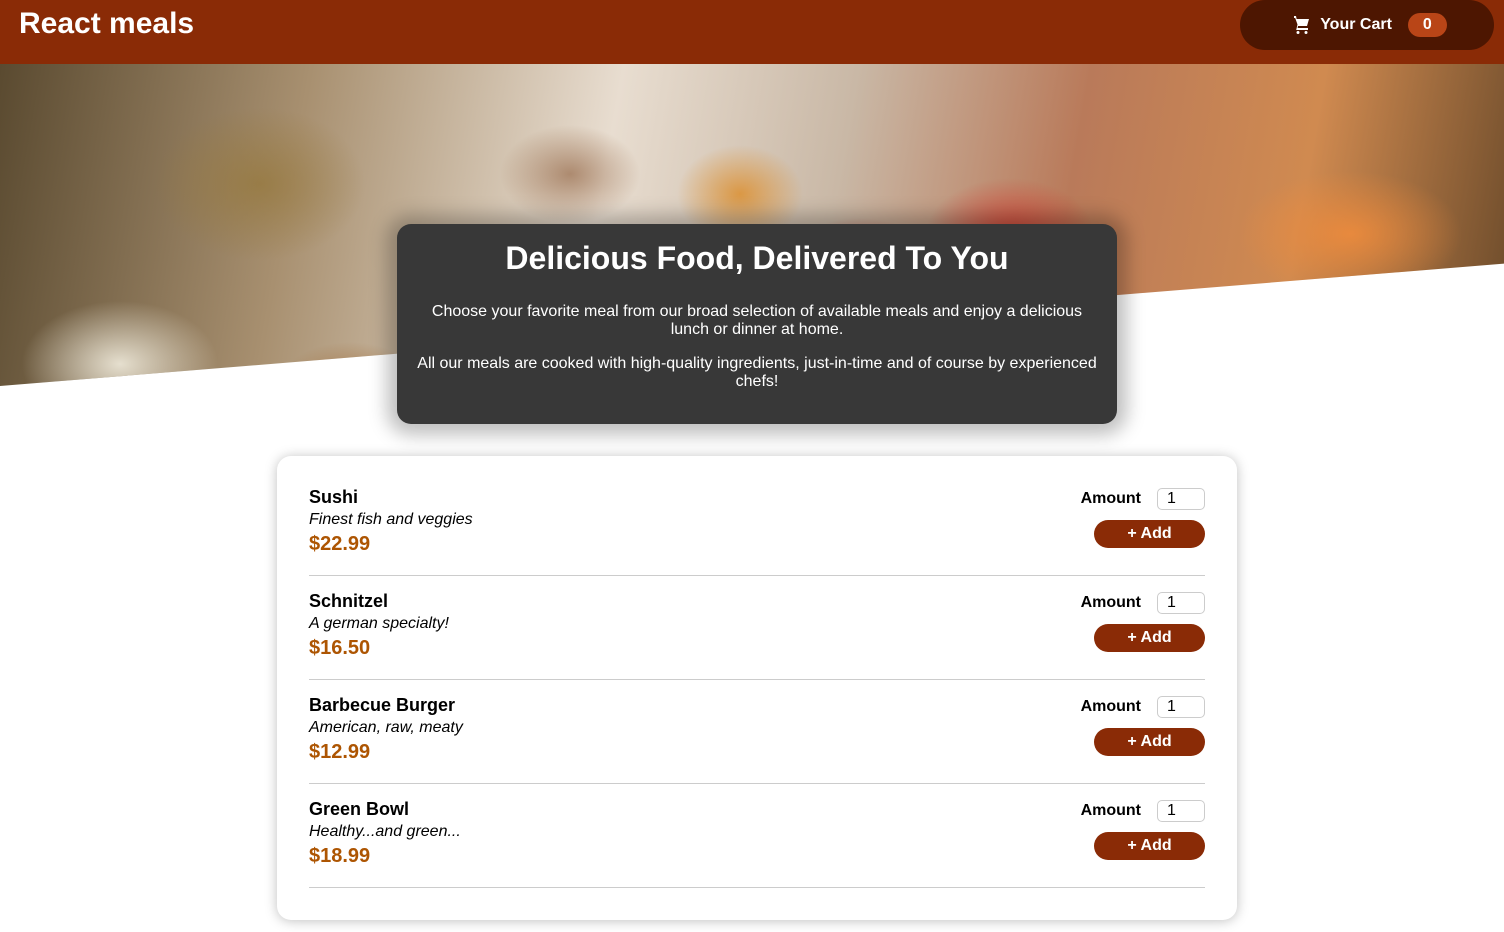 The width and height of the screenshot is (1504, 932). I want to click on app-header: React meals Your Cart 0, so click(752, 32).